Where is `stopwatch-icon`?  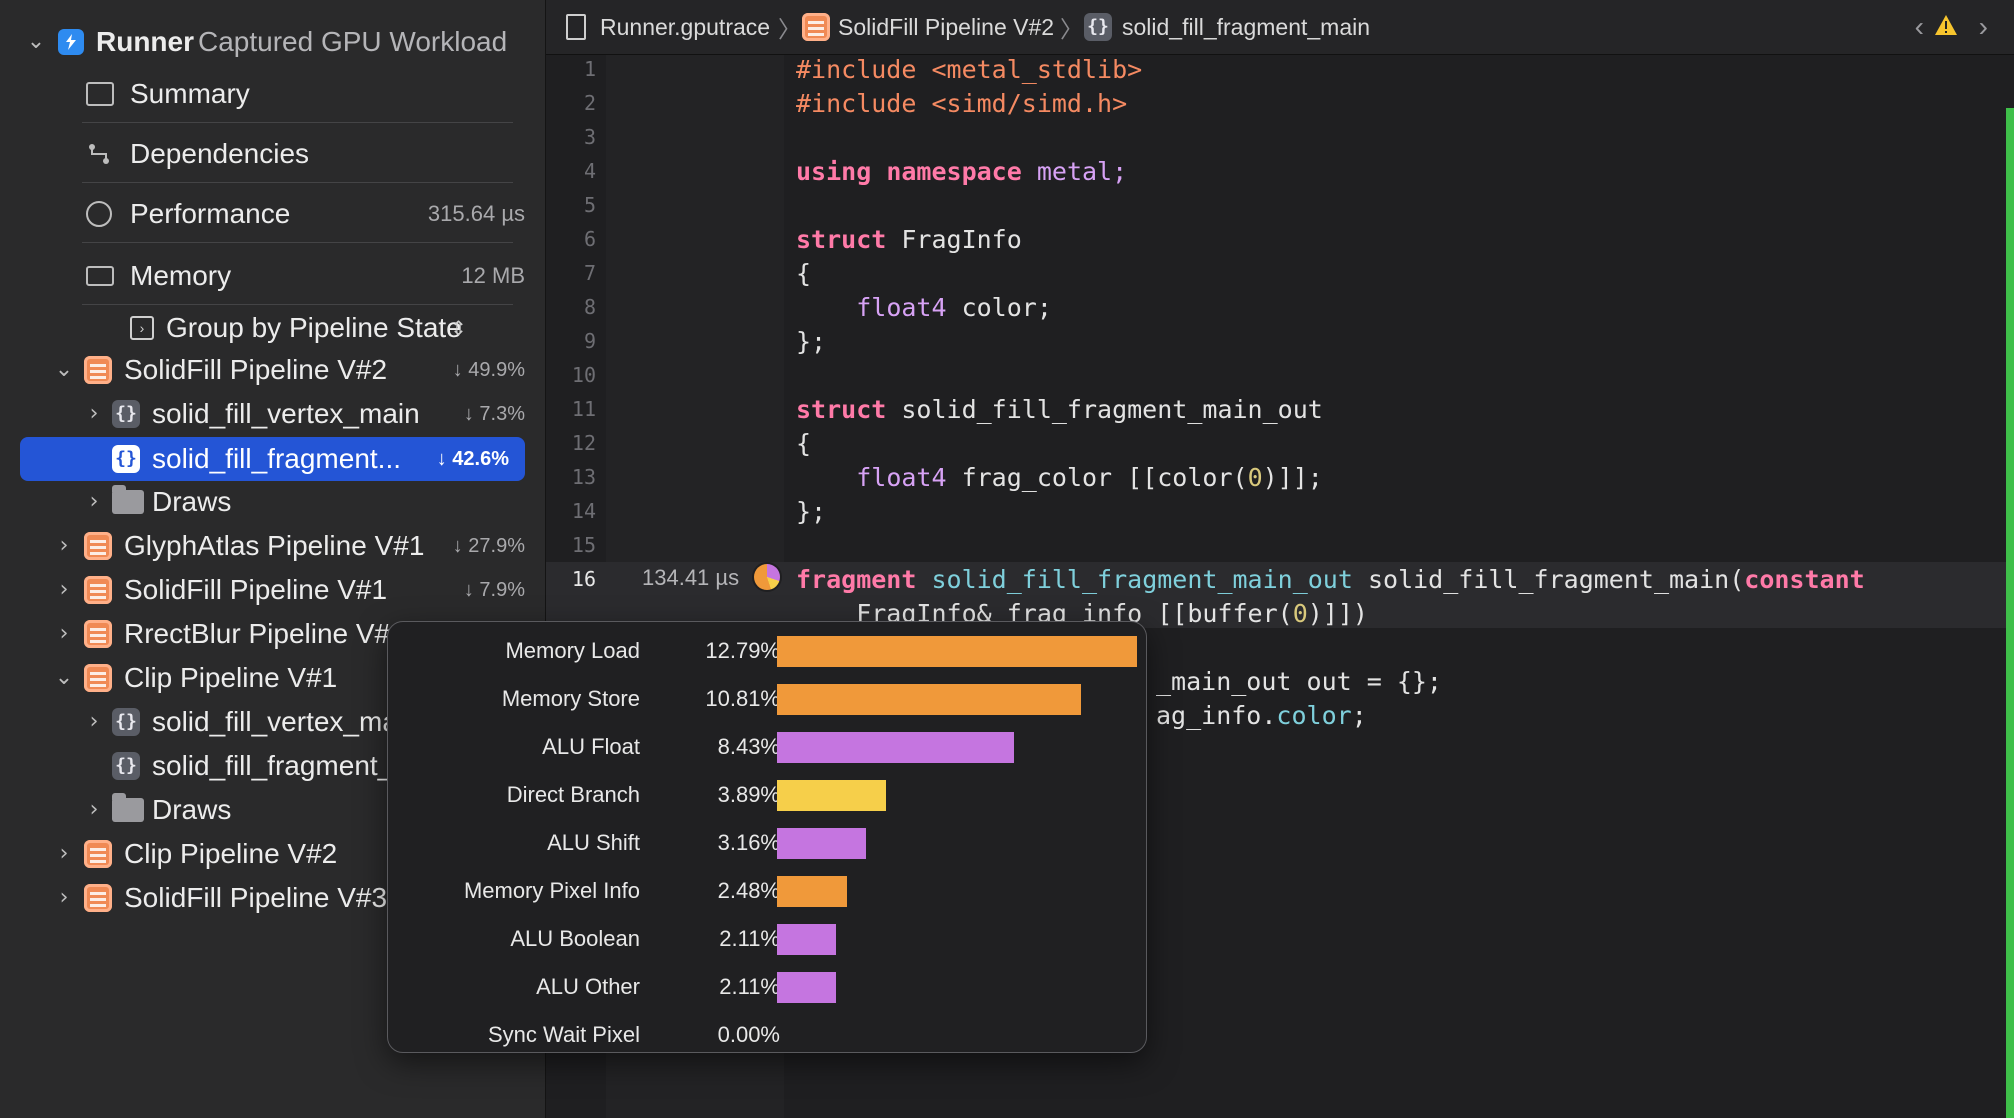
stopwatch-icon is located at coordinates (99, 214).